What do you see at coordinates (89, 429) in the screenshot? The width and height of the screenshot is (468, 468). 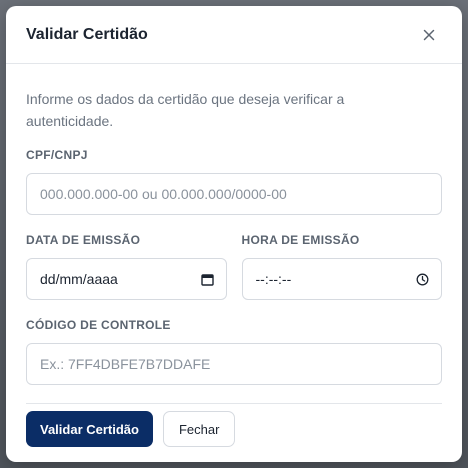 I see `validate-button: Validar Certidão` at bounding box center [89, 429].